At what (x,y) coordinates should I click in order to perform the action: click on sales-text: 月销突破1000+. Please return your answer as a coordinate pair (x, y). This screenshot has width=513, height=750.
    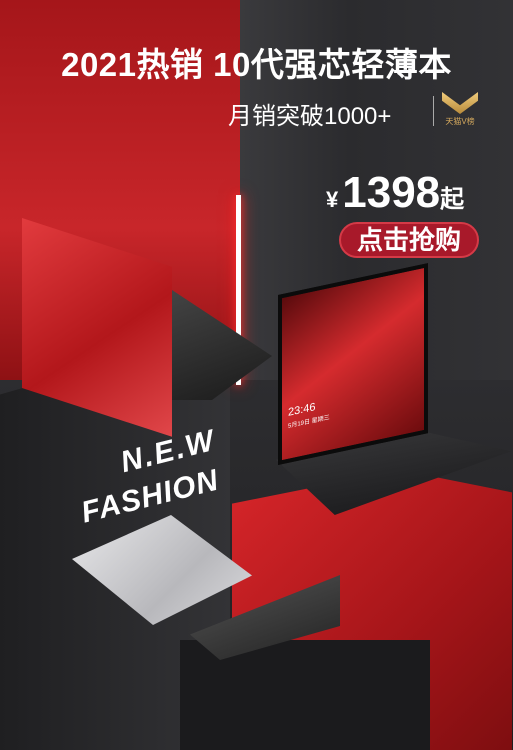
    Looking at the image, I should click on (310, 116).